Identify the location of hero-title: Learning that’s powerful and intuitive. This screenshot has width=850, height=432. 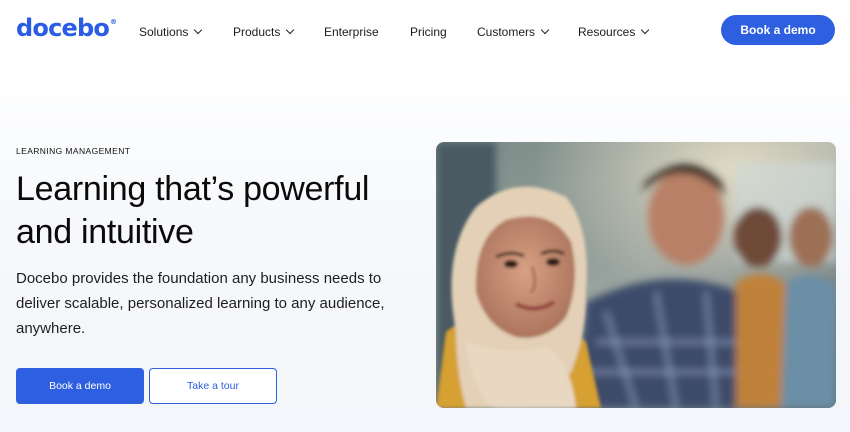
(193, 210).